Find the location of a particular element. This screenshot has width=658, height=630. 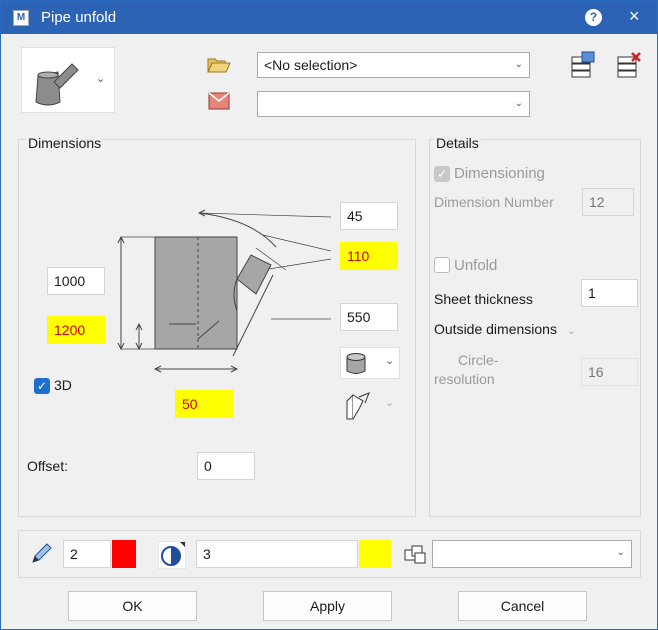

dimensioning-checkbox: ✓ is located at coordinates (442, 174).